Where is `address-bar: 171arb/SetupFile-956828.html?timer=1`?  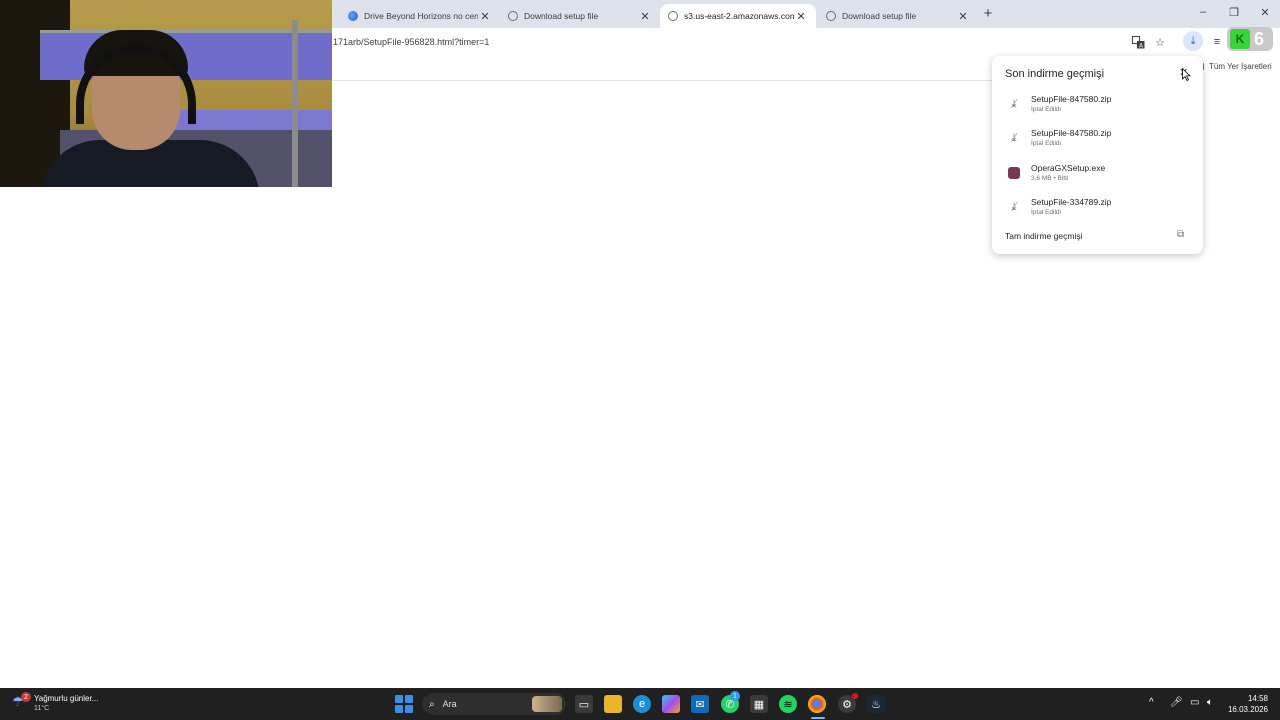 address-bar: 171arb/SetupFile-956828.html?timer=1 is located at coordinates (411, 42).